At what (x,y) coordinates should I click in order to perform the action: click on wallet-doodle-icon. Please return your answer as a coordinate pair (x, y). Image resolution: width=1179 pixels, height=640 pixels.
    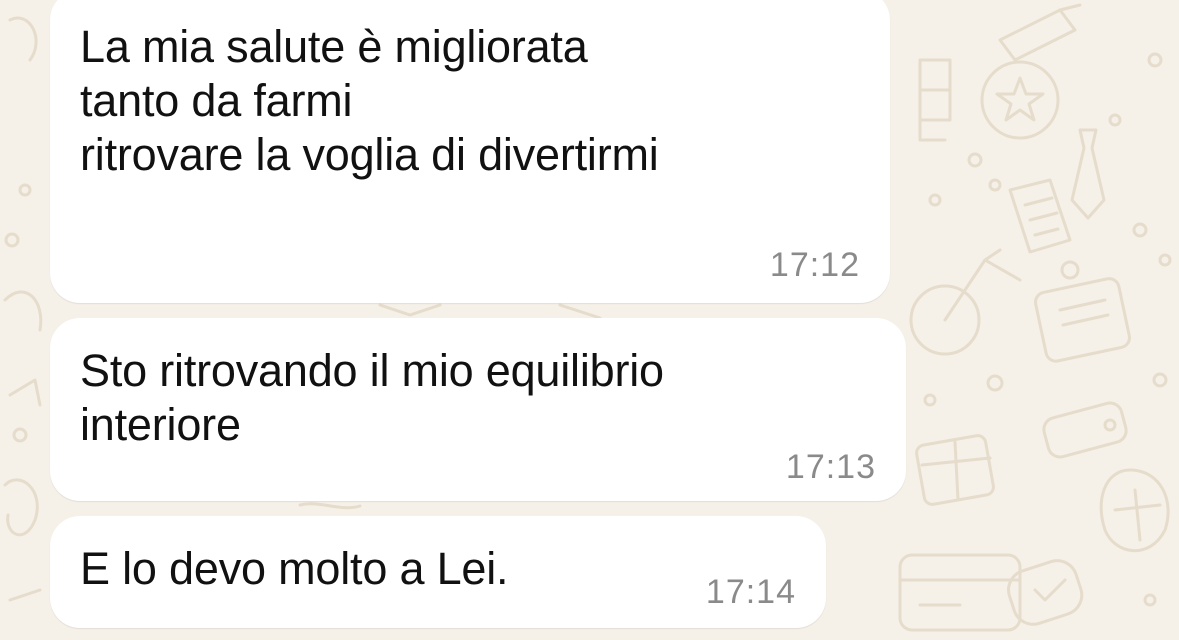
    Looking at the image, I should click on (960, 592).